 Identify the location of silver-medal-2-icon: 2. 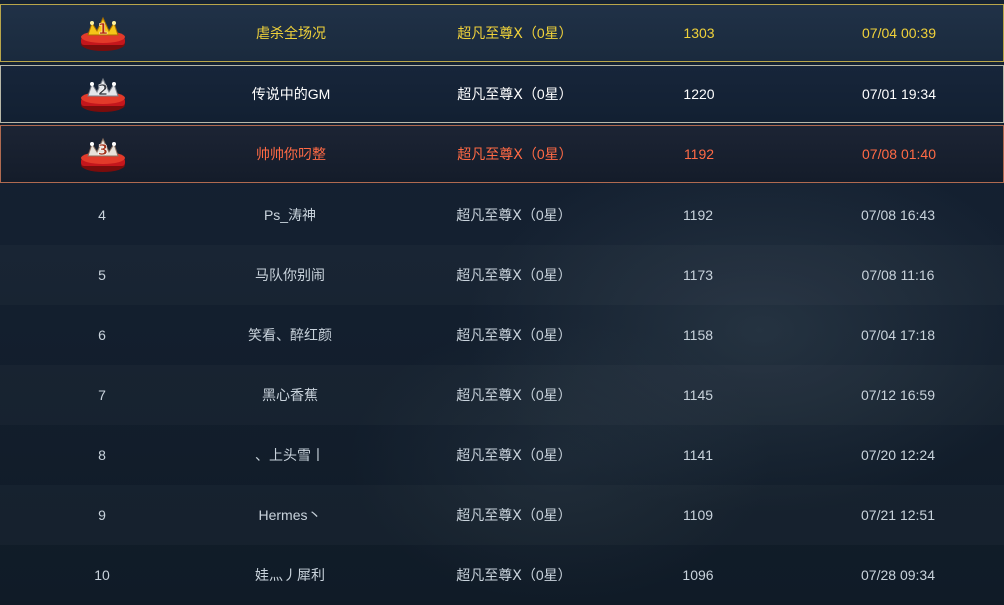
(103, 94).